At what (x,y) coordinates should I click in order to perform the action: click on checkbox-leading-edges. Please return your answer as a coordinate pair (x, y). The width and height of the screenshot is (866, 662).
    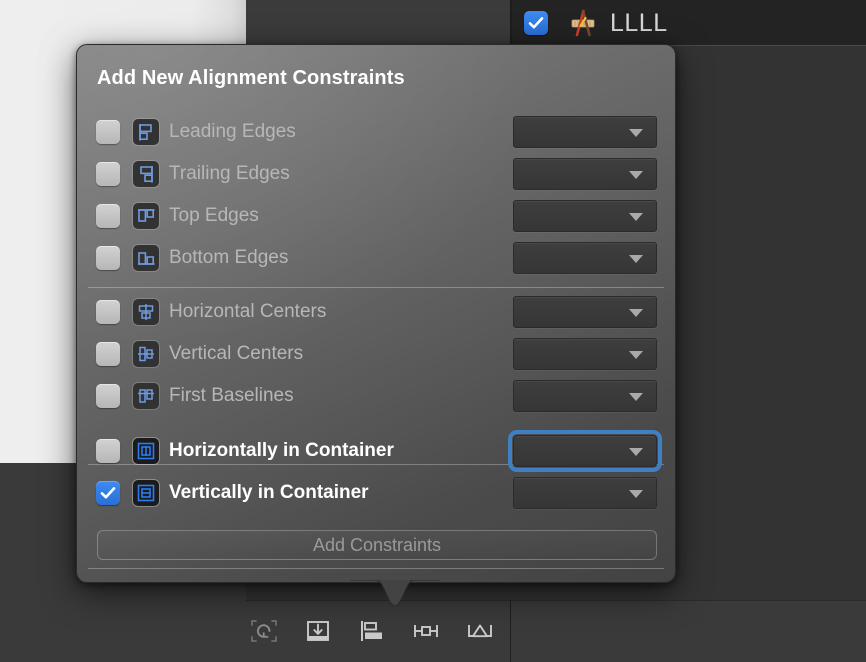
    Looking at the image, I should click on (108, 132).